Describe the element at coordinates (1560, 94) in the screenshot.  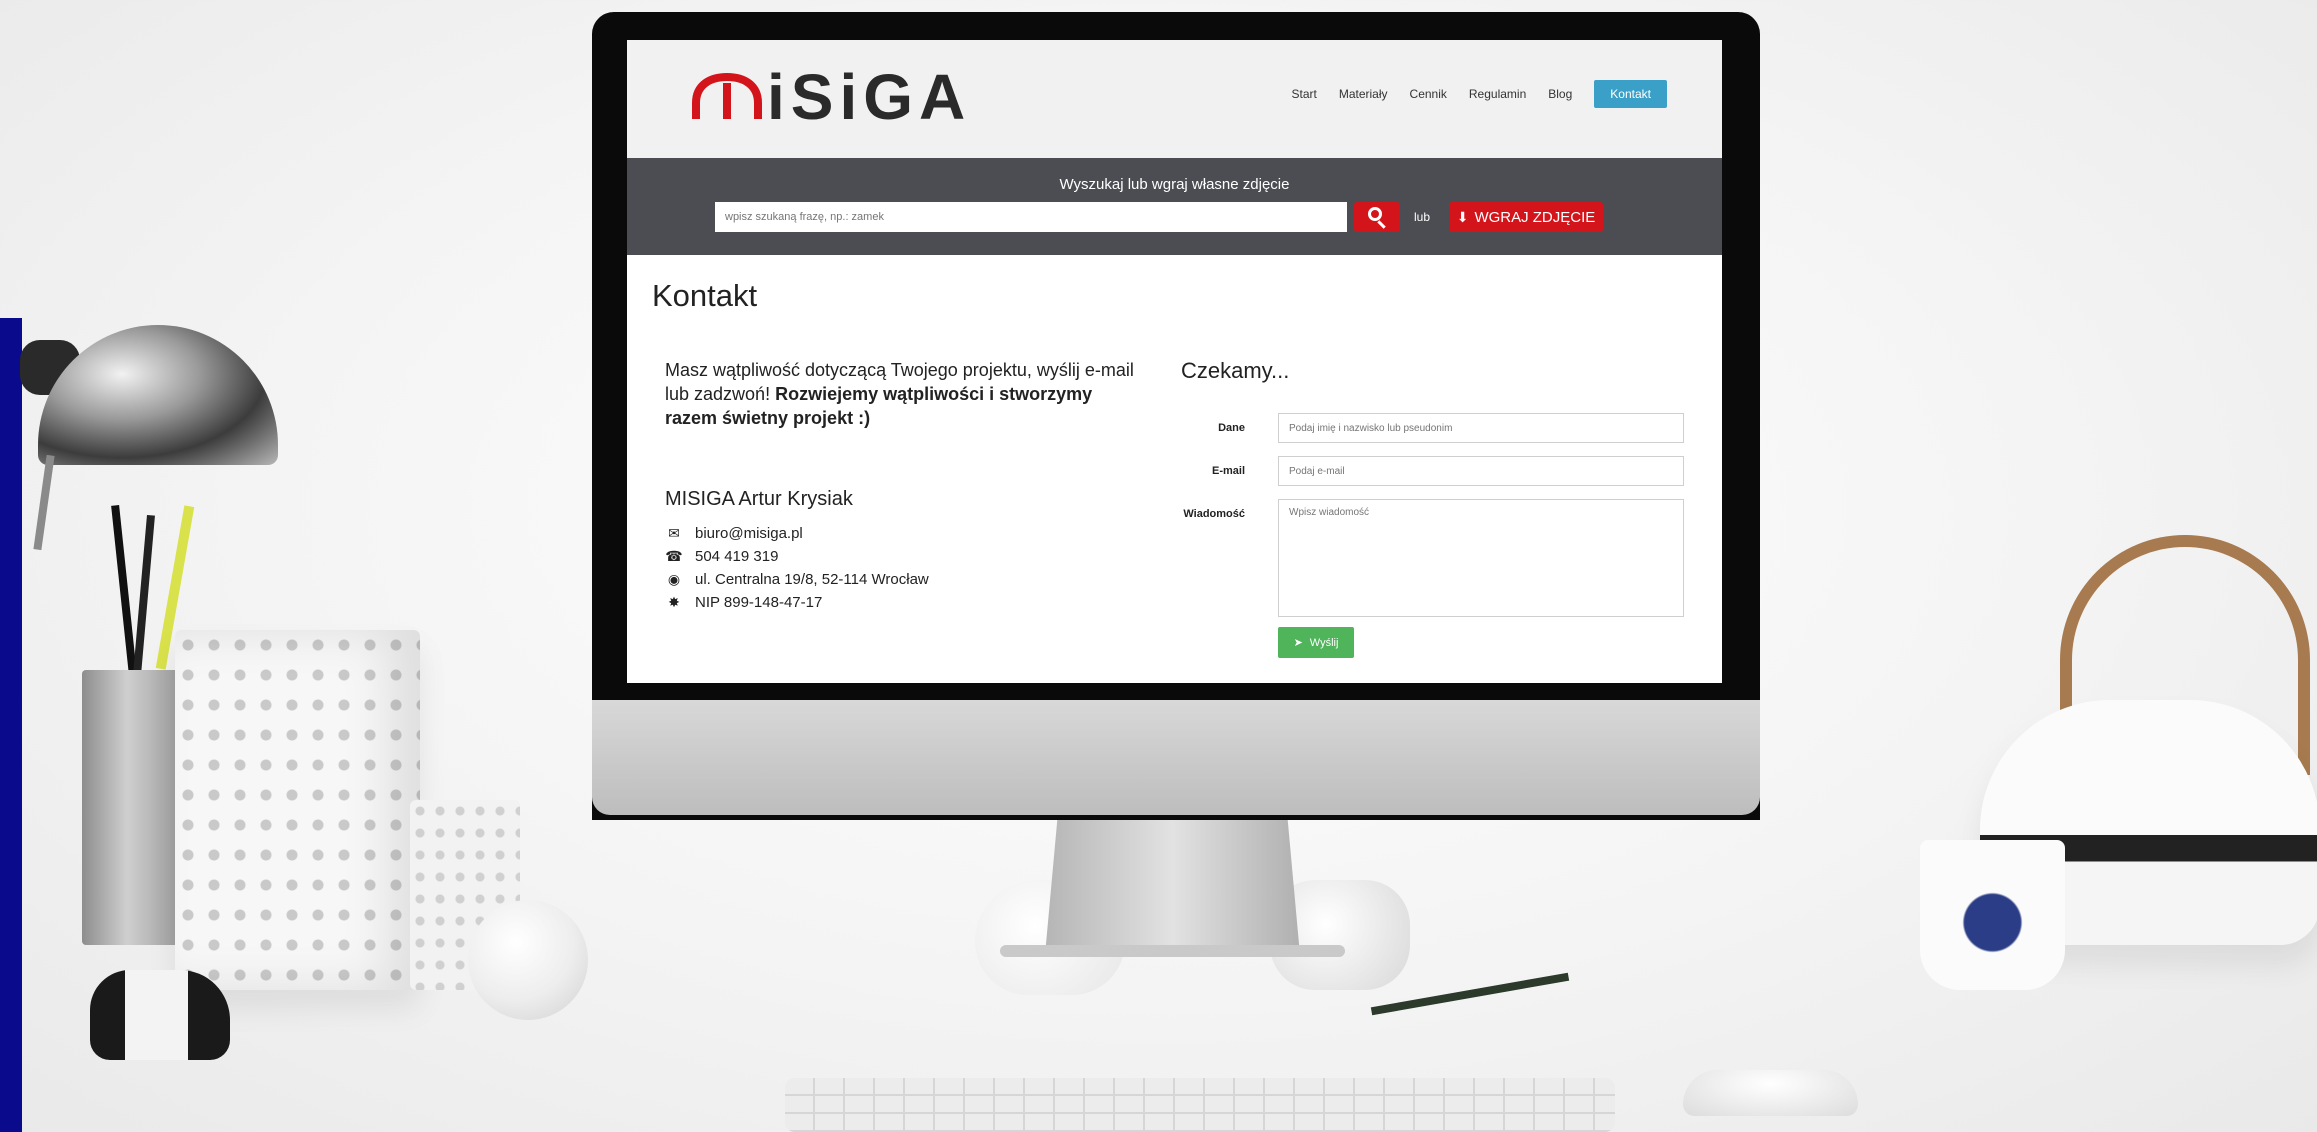
I see `nav-blog: Blog` at that location.